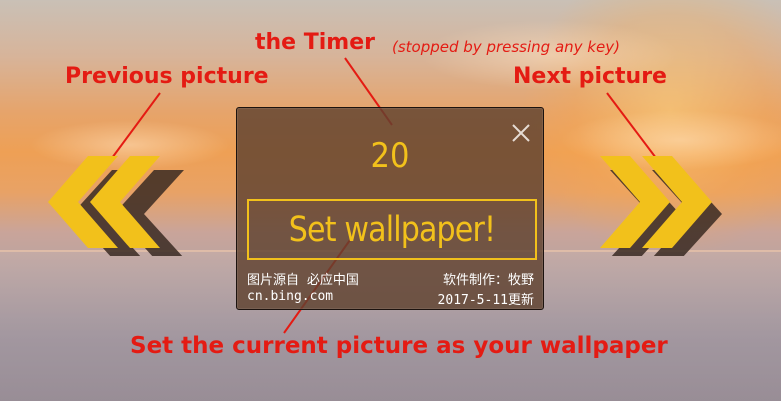 This screenshot has width=781, height=401. Describe the element at coordinates (590, 76) in the screenshot. I see `next-annotation: Next picture` at that location.